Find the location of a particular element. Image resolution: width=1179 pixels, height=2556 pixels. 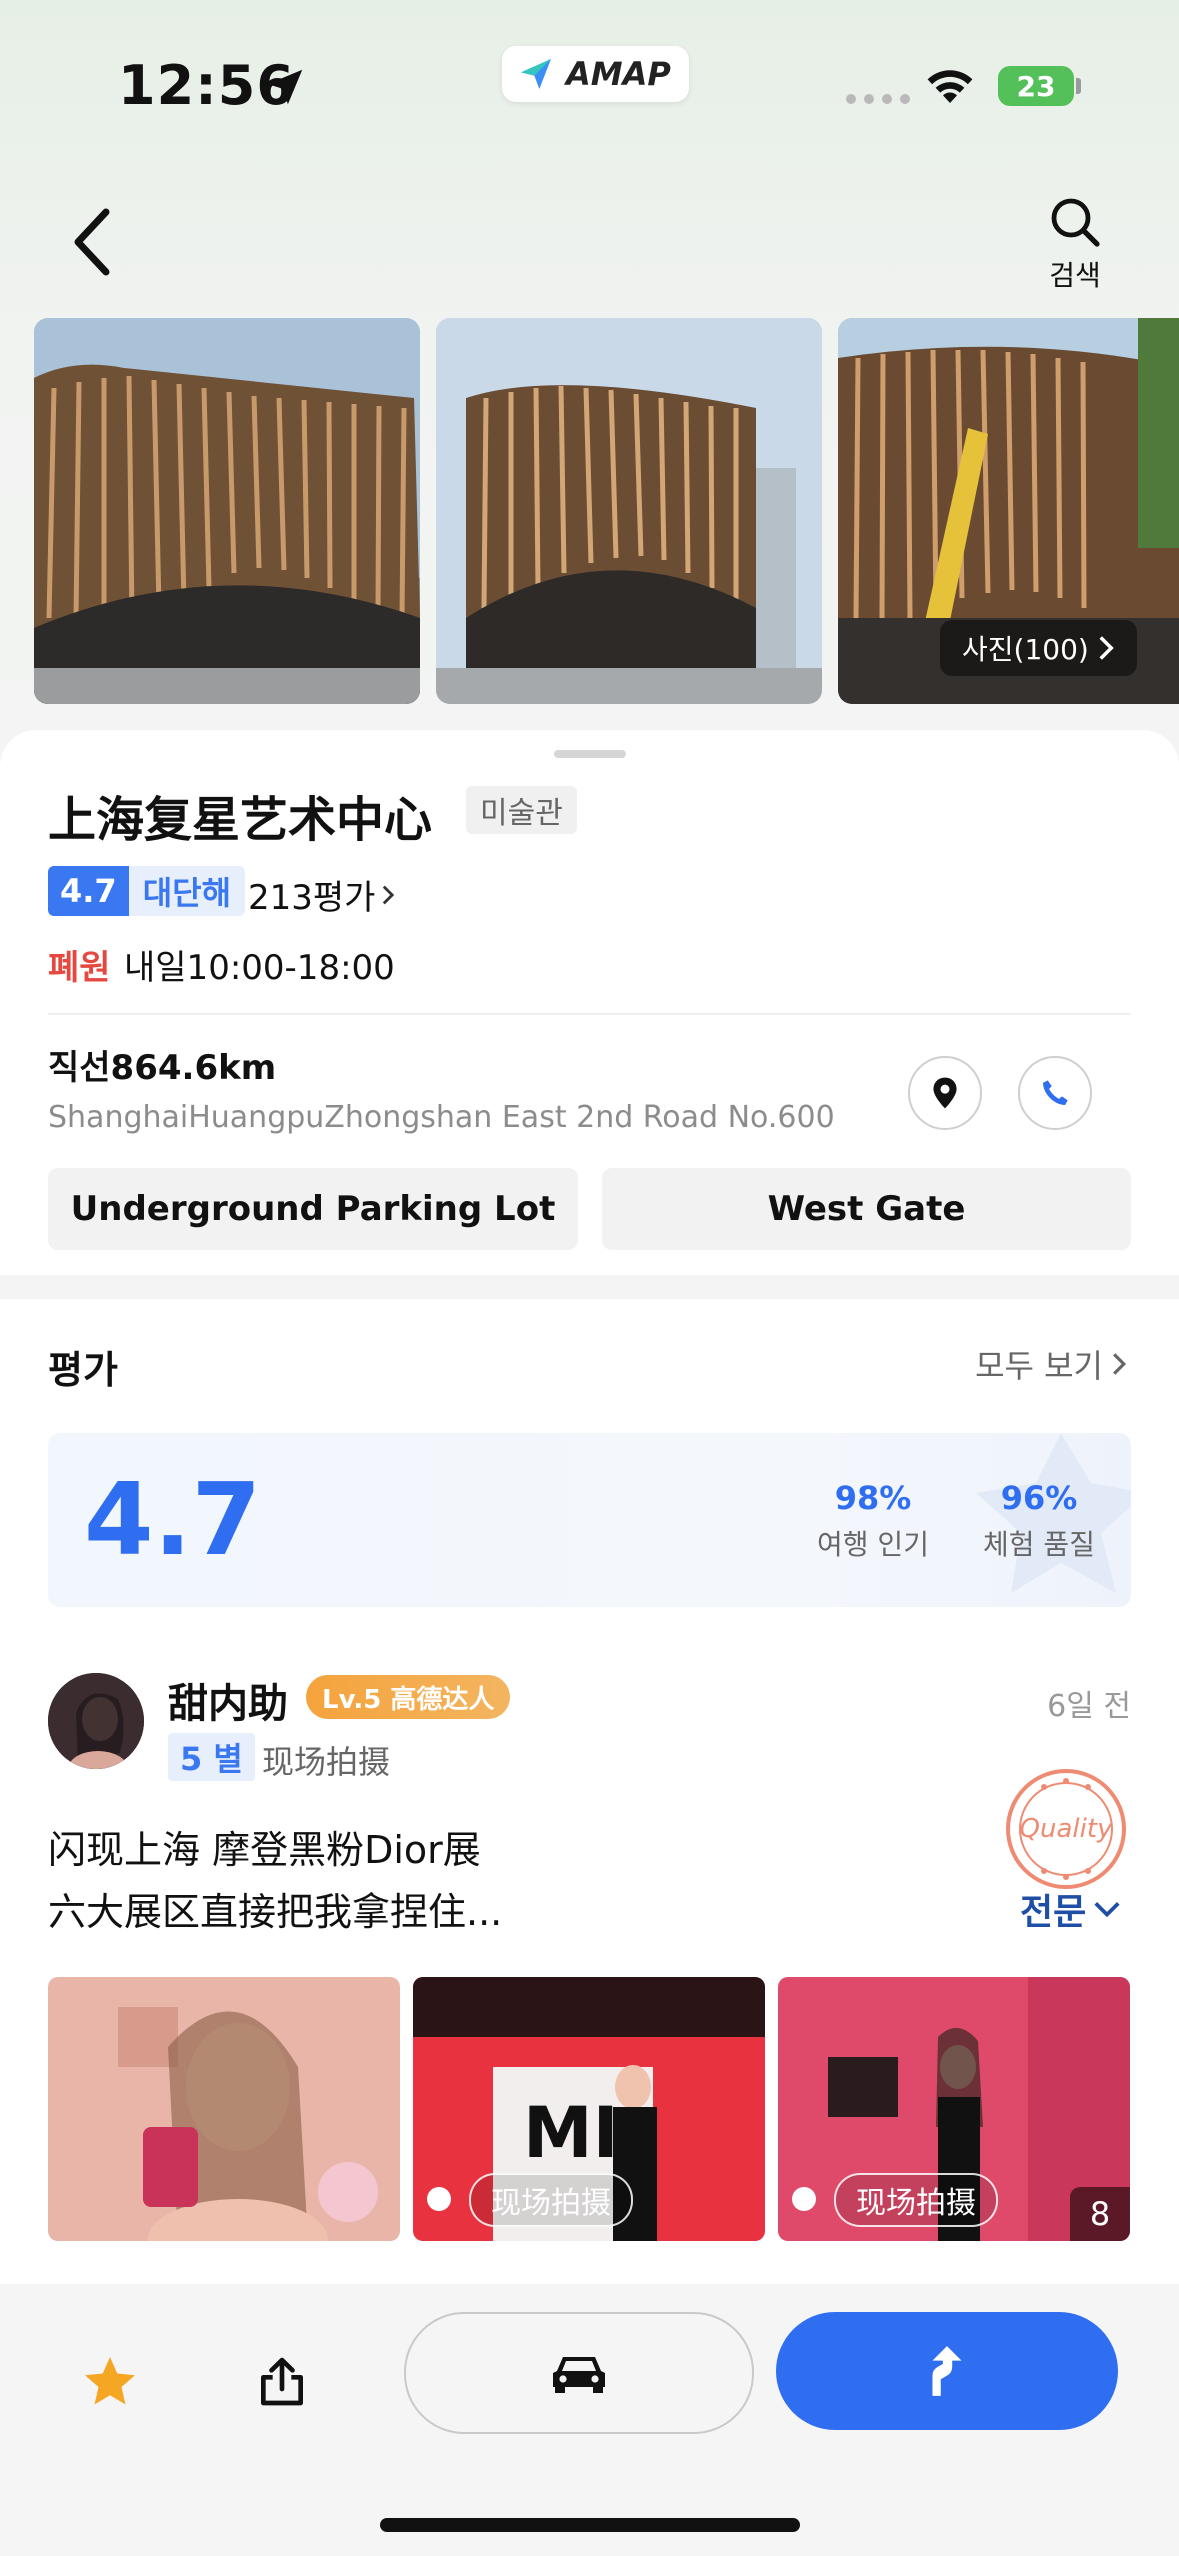

review-photo is located at coordinates (224, 2109).